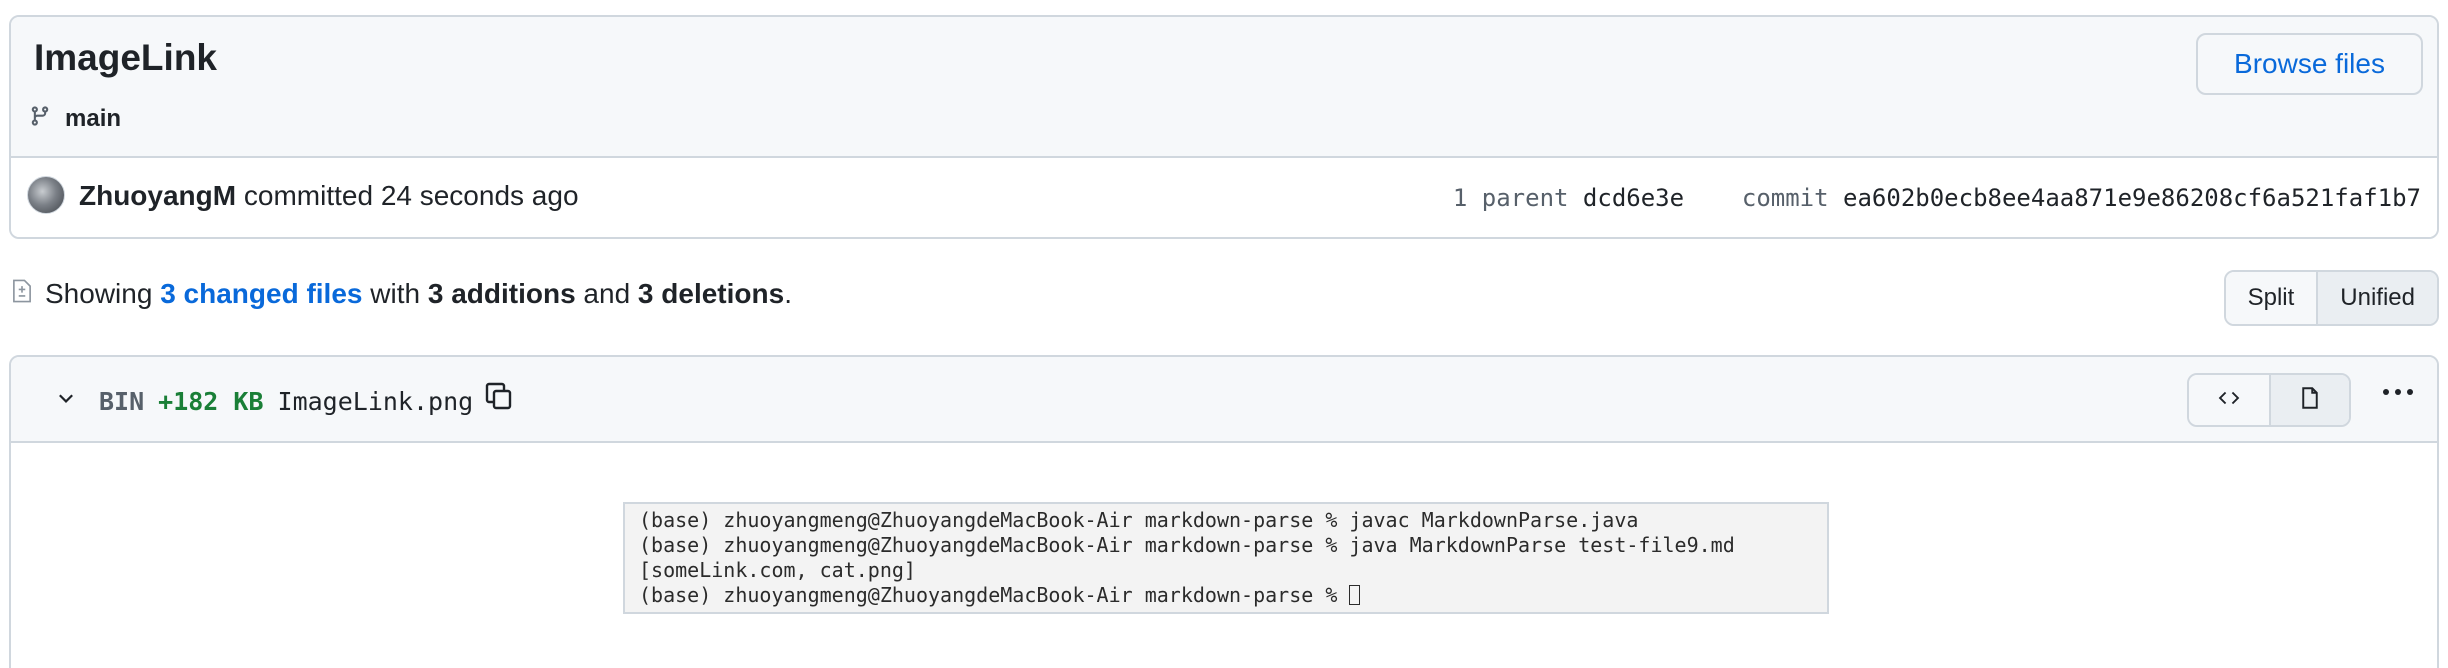 This screenshot has height=668, width=2448. I want to click on summary-with: with, so click(395, 293).